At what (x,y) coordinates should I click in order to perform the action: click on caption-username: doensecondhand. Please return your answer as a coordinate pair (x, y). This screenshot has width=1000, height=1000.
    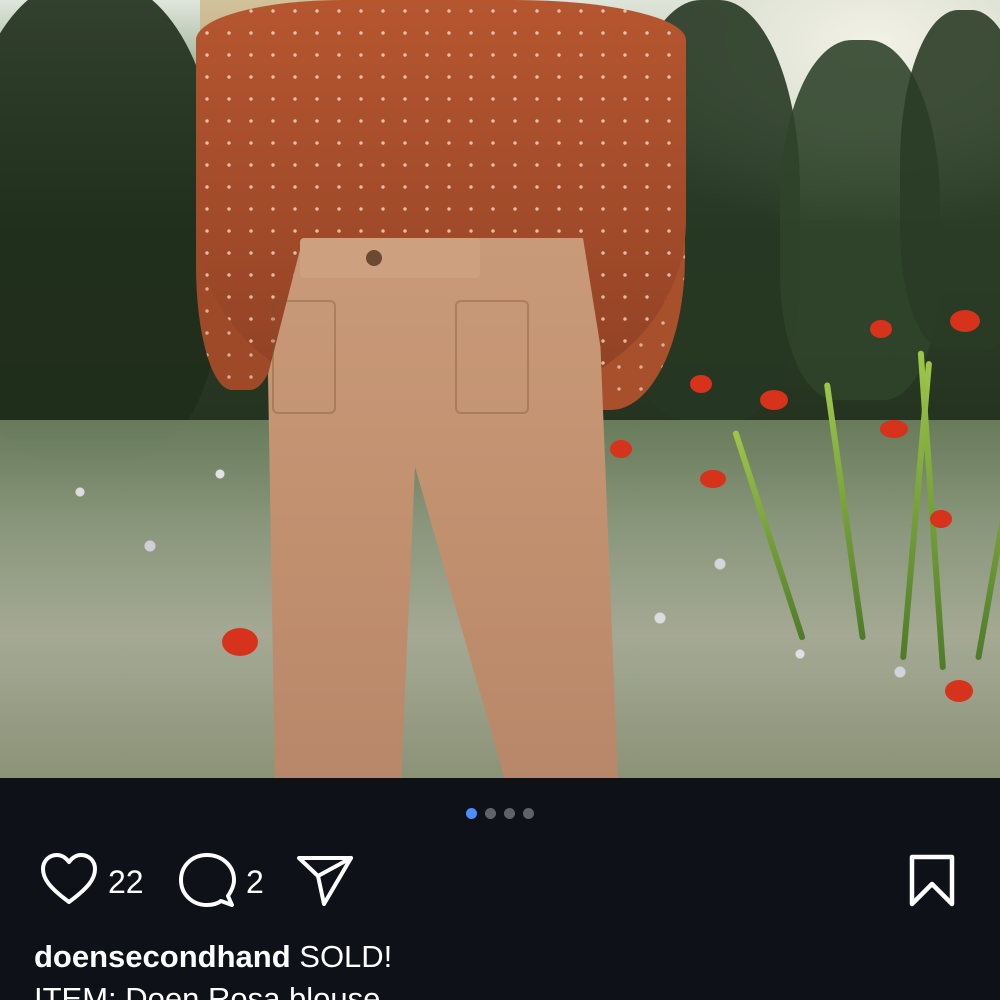
    Looking at the image, I should click on (162, 956).